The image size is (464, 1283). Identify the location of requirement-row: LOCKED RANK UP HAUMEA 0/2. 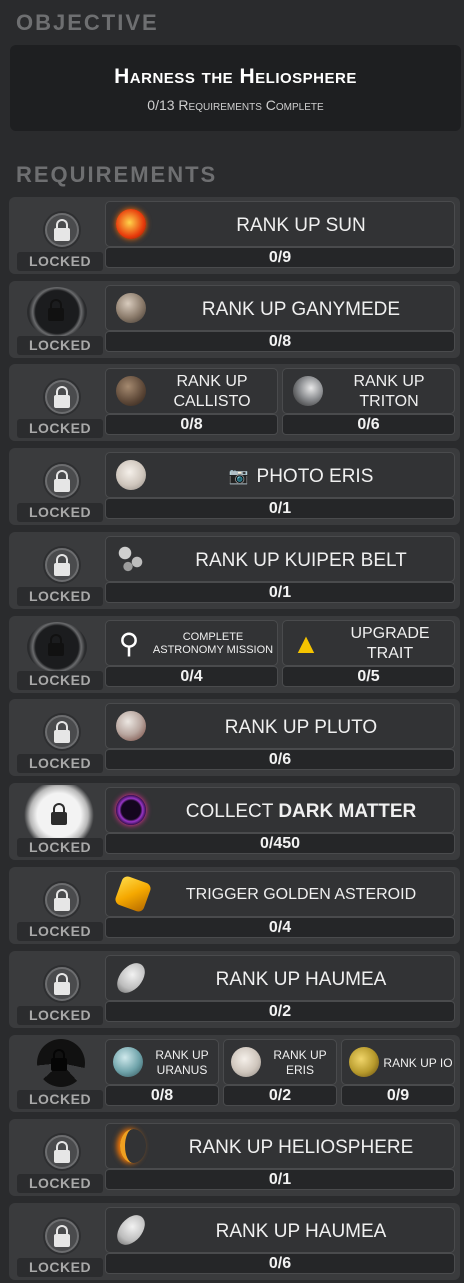
(234, 989).